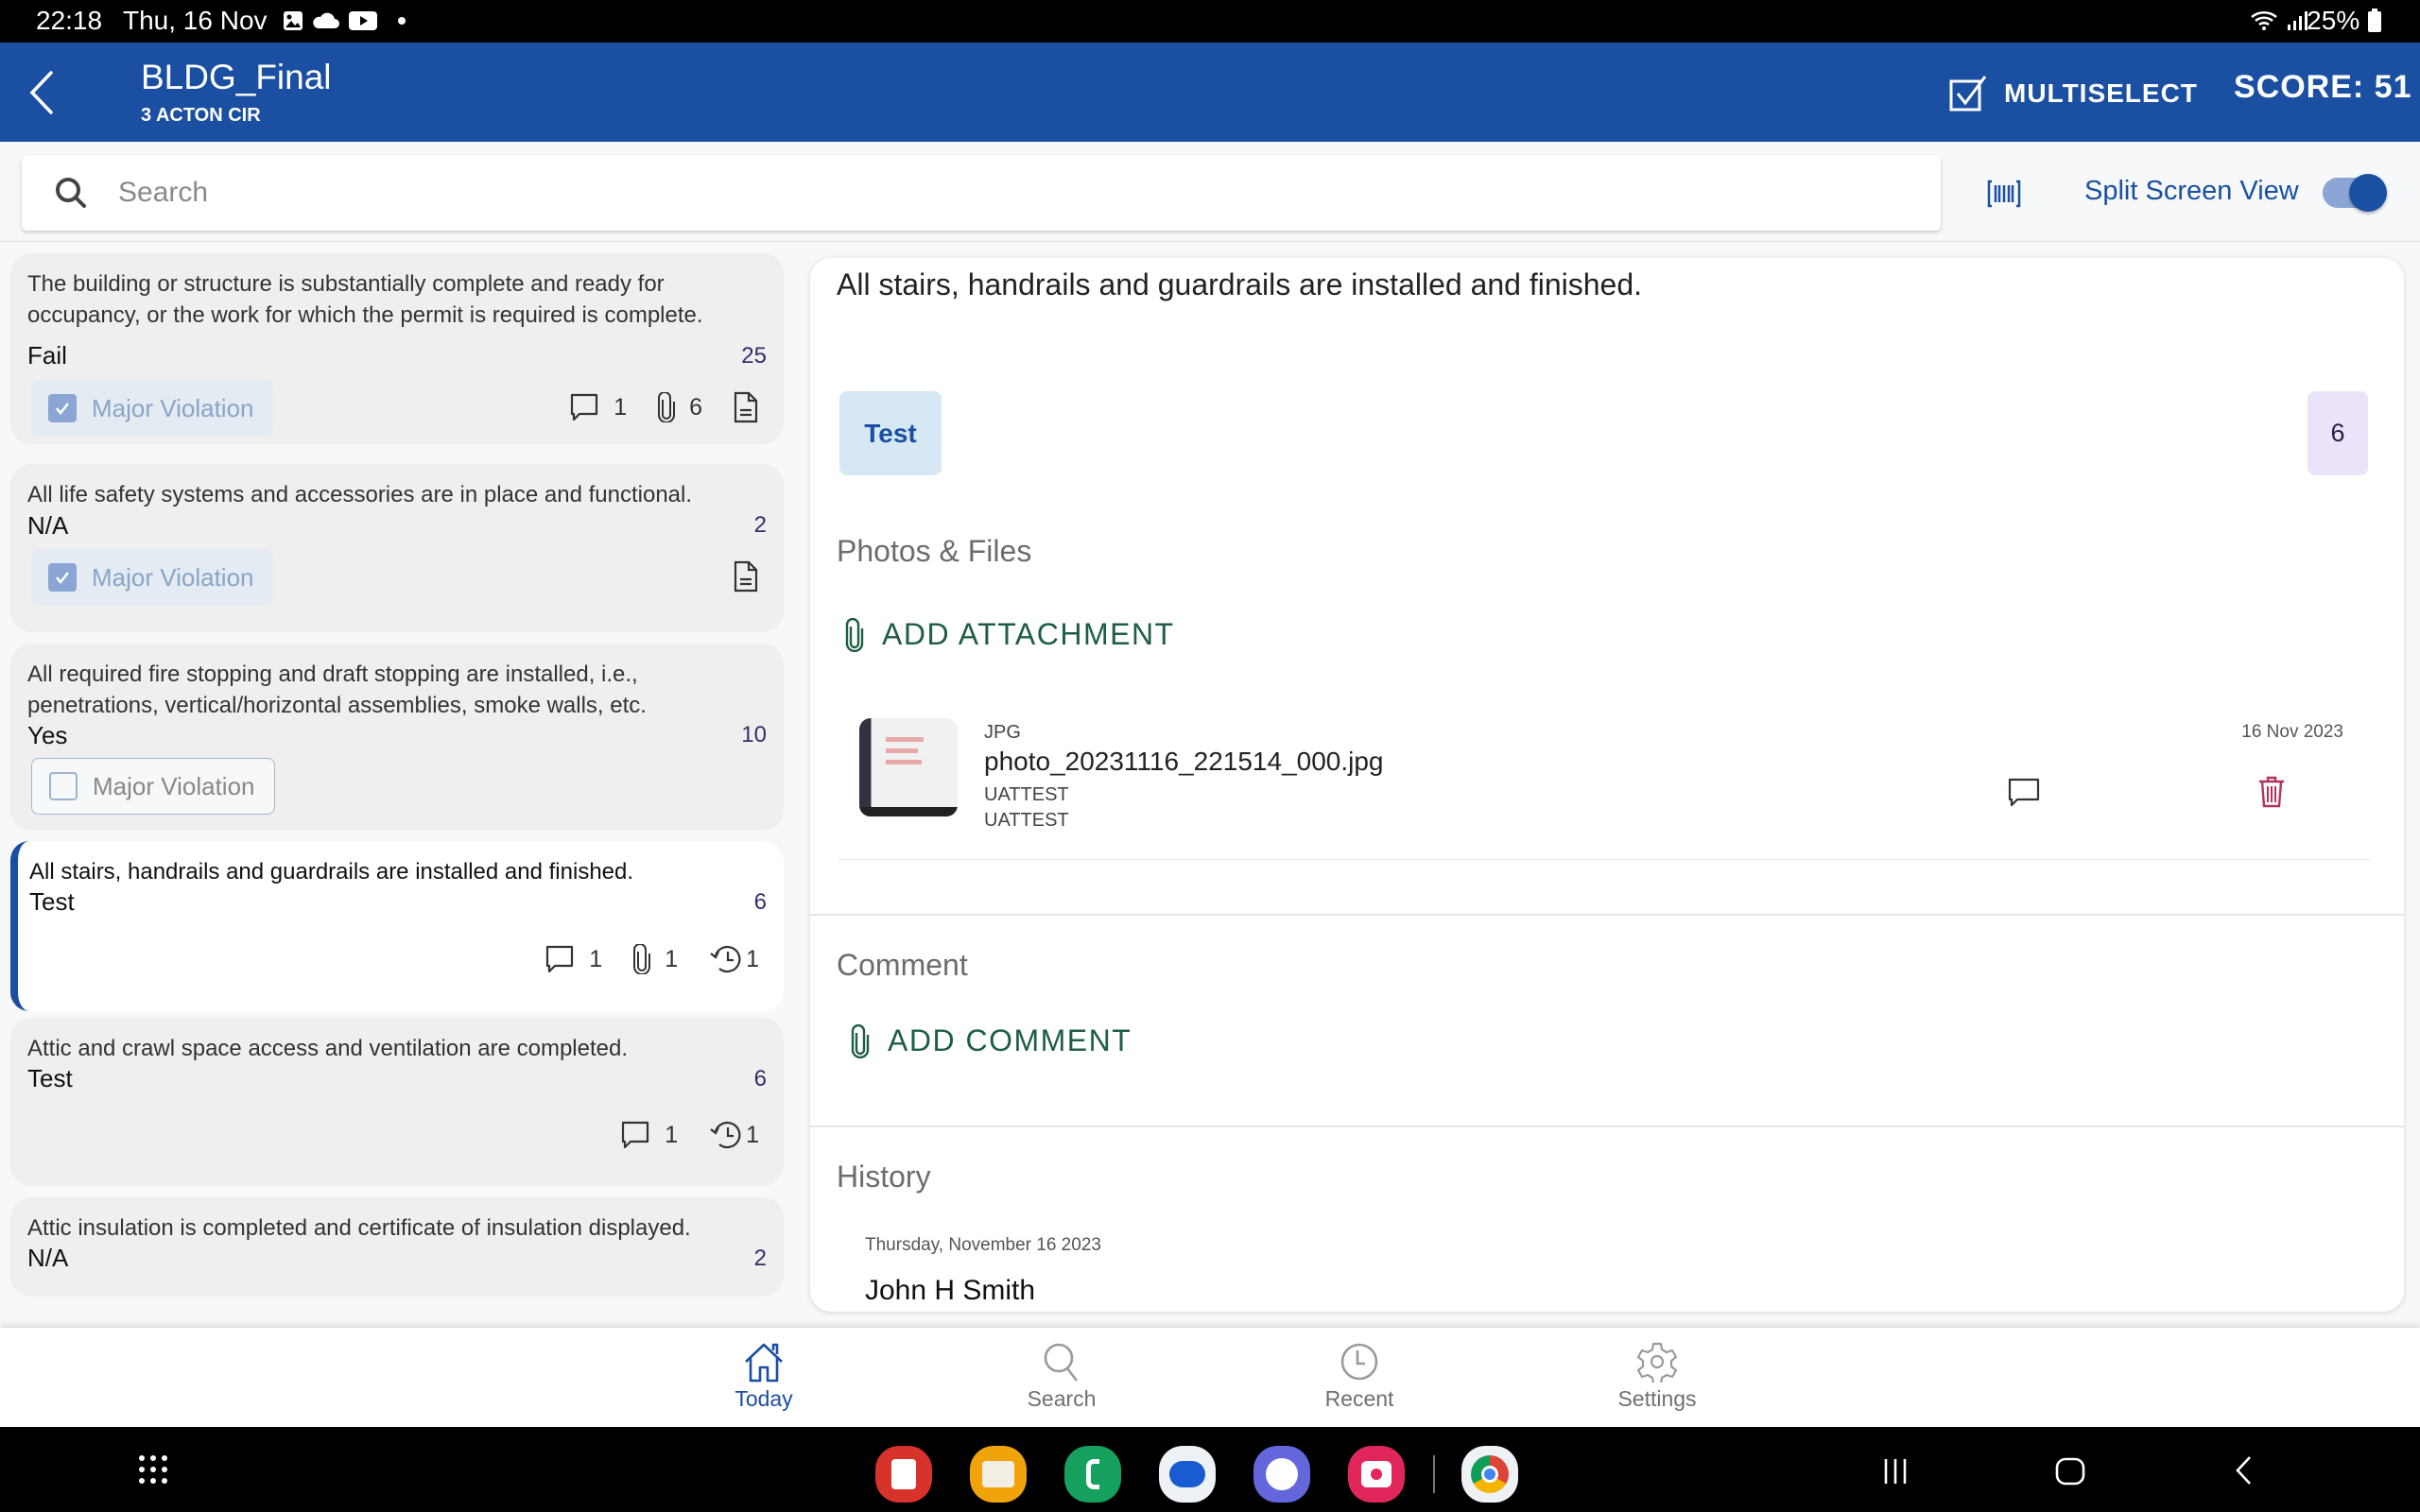  Describe the element at coordinates (760, 1258) in the screenshot. I see `item-points: 2` at that location.